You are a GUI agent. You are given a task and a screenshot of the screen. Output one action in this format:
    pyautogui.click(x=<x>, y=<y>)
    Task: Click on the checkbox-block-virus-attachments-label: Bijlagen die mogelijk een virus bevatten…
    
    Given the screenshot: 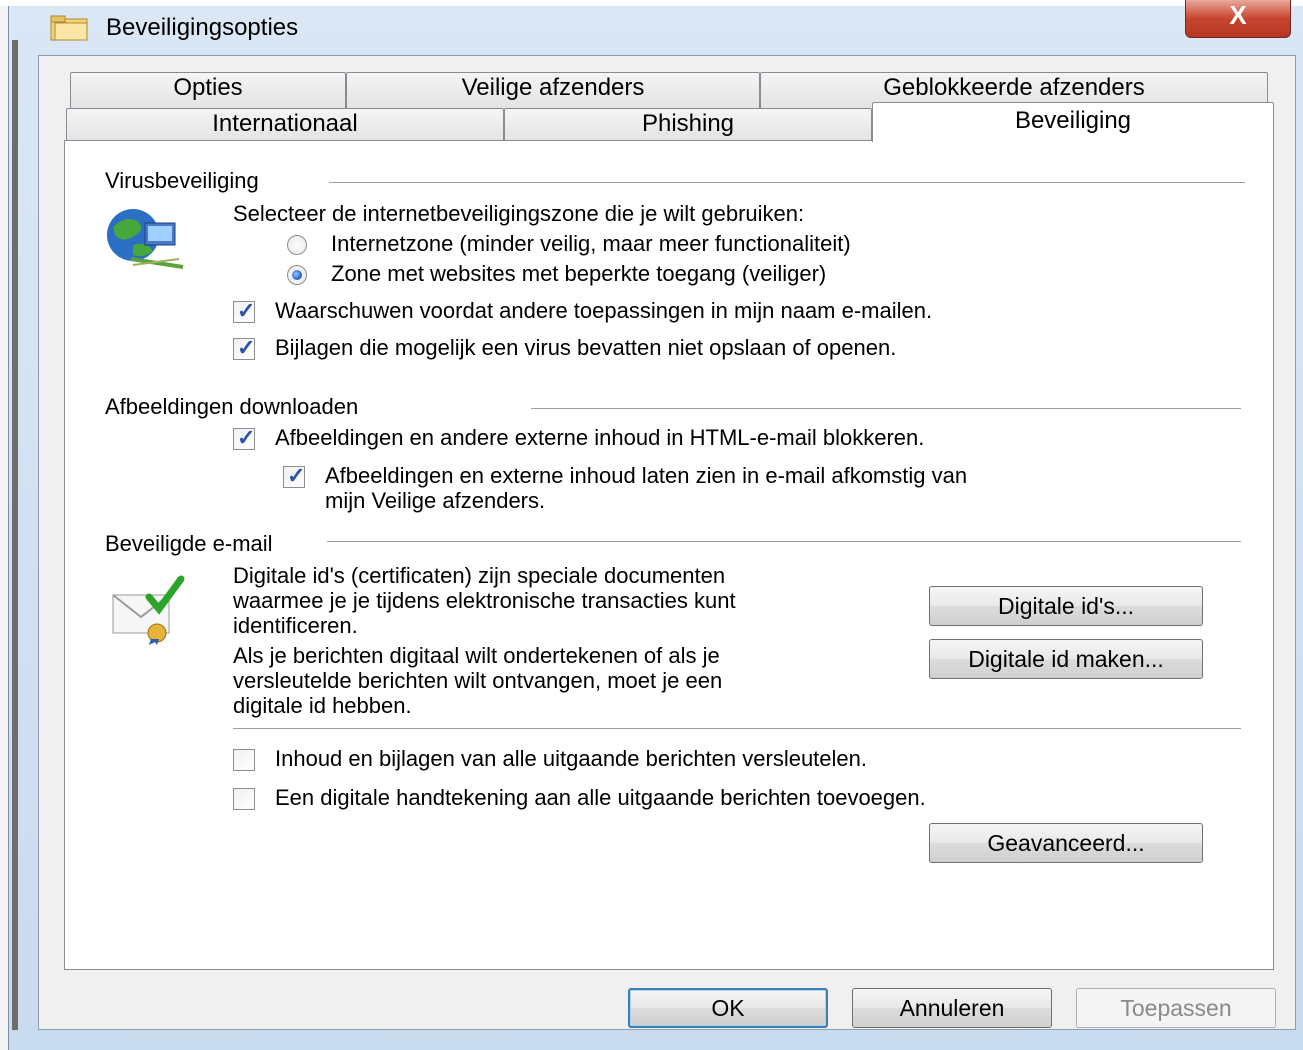 What is the action you would take?
    pyautogui.click(x=585, y=348)
    